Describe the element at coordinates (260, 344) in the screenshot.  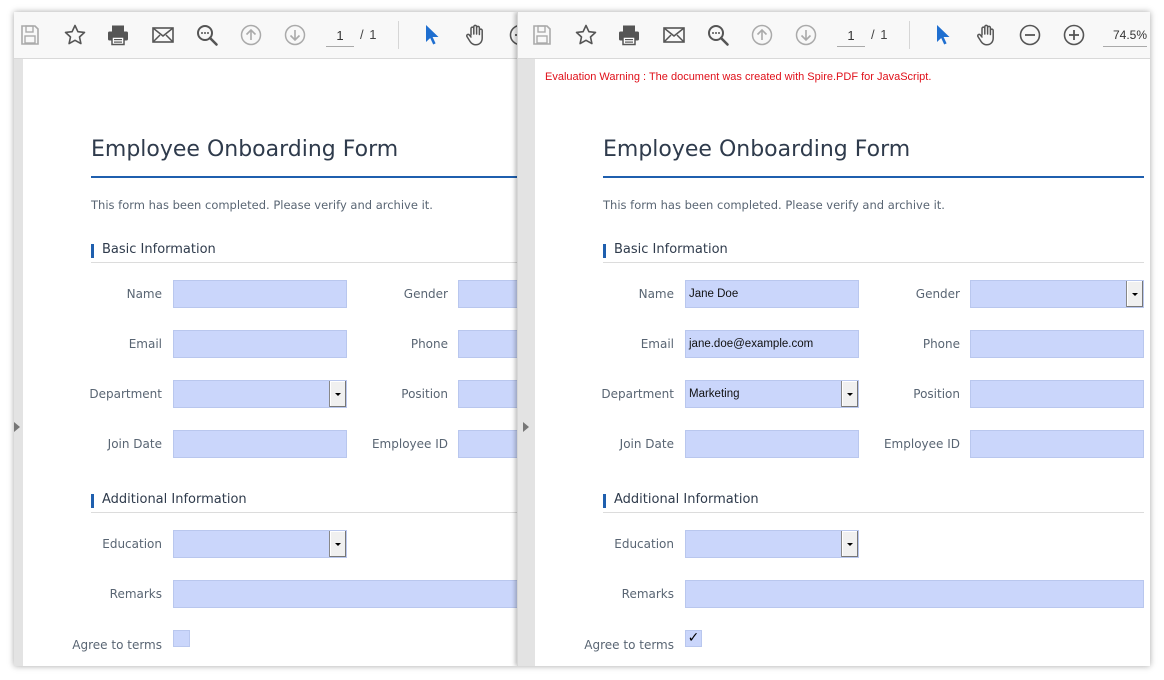
I see `email-field` at that location.